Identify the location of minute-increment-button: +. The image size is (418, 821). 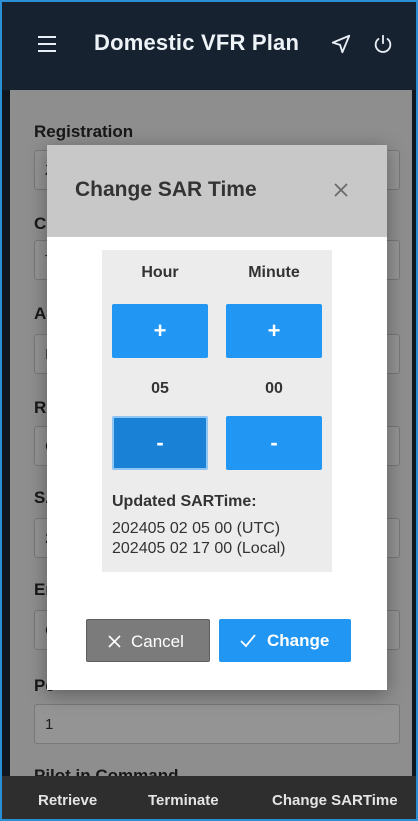
(274, 331).